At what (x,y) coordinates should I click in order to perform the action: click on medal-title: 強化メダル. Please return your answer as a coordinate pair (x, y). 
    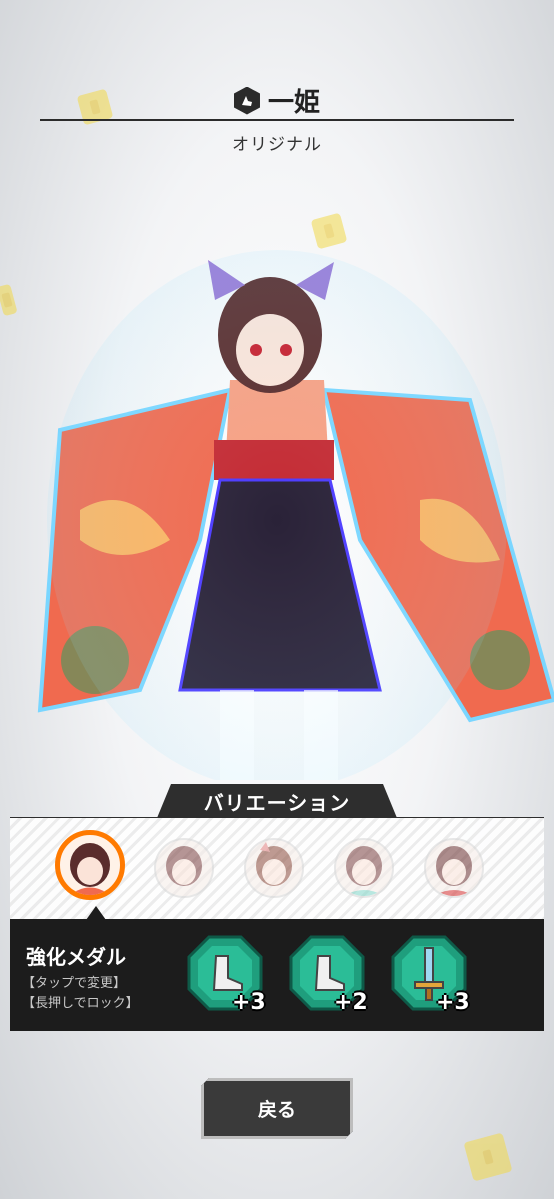
    Looking at the image, I should click on (76, 957).